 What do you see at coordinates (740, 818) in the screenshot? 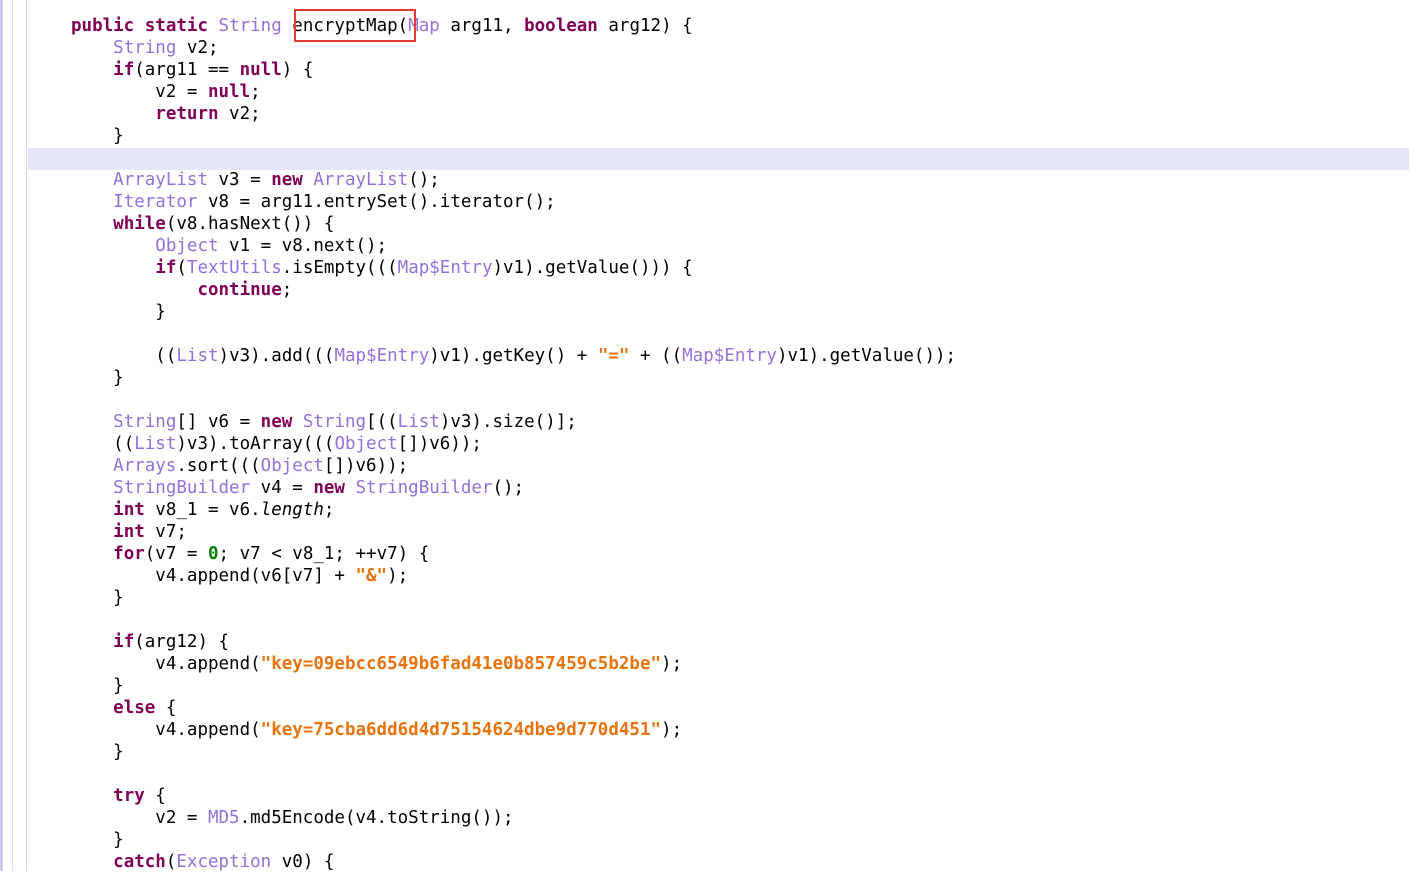
I see `code-line: v2 = MD5.md5Encode(v4.toString());` at bounding box center [740, 818].